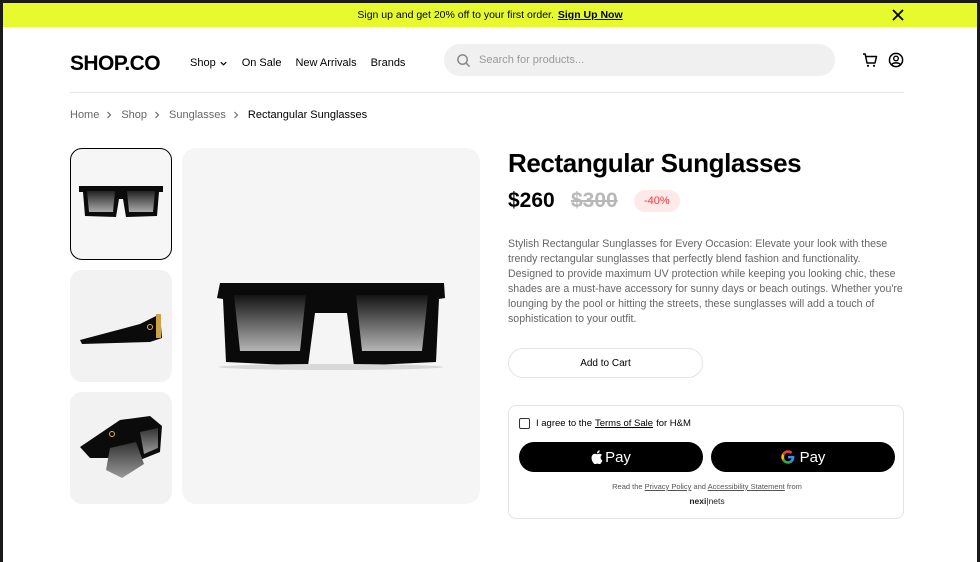 This screenshot has height=562, width=980. What do you see at coordinates (644, 60) in the screenshot?
I see `search-input` at bounding box center [644, 60].